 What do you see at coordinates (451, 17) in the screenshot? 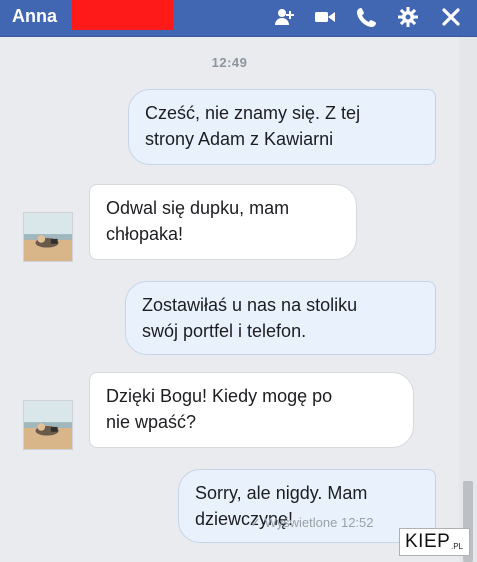
I see `close-icon` at bounding box center [451, 17].